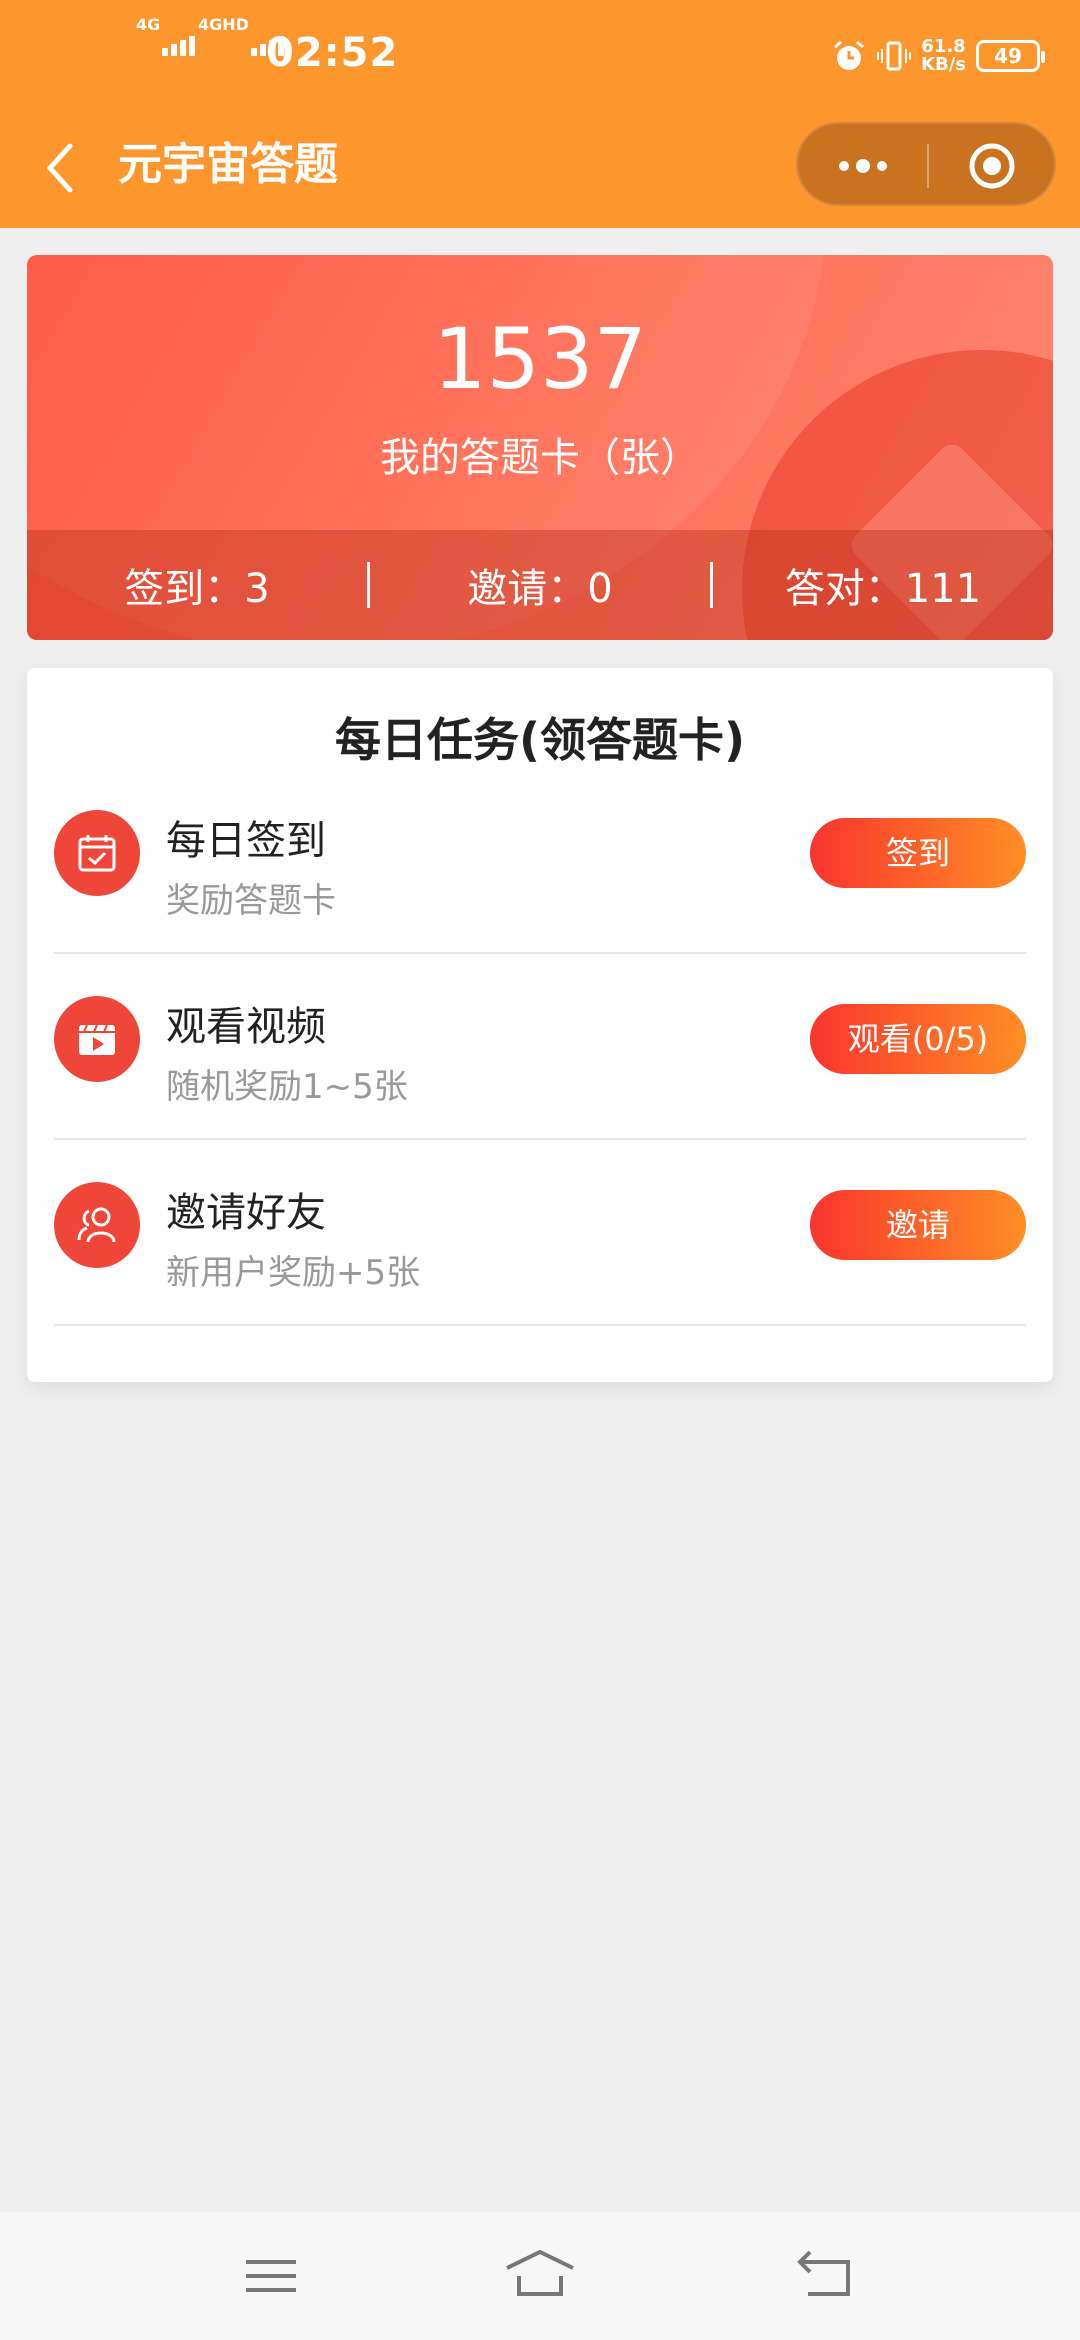 The image size is (1080, 2340). I want to click on video-play-icon, so click(97, 1039).